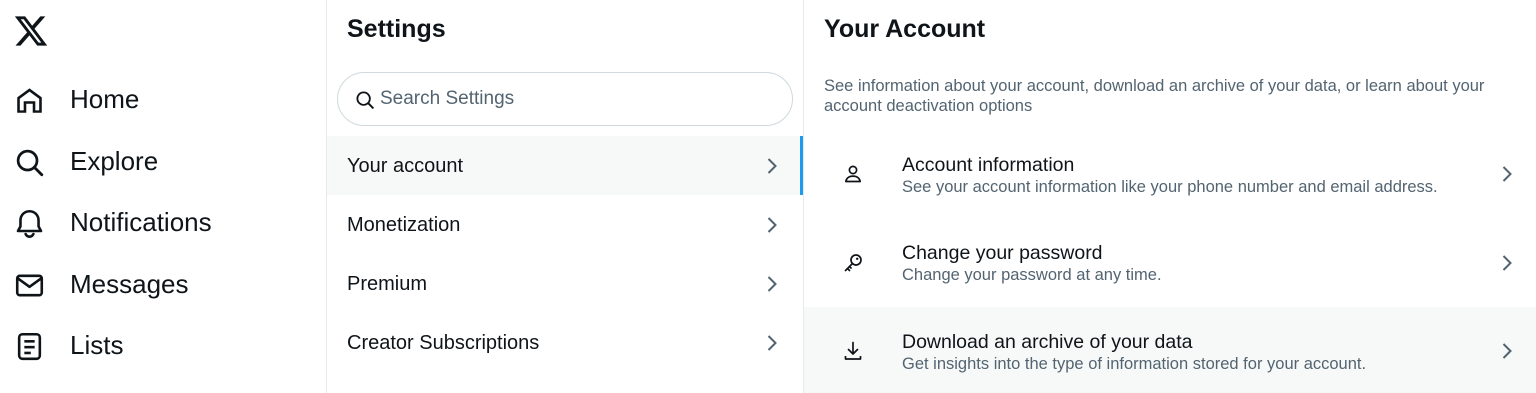 This screenshot has height=393, width=1536. I want to click on nav-item-notifications: Notifications, so click(160, 222).